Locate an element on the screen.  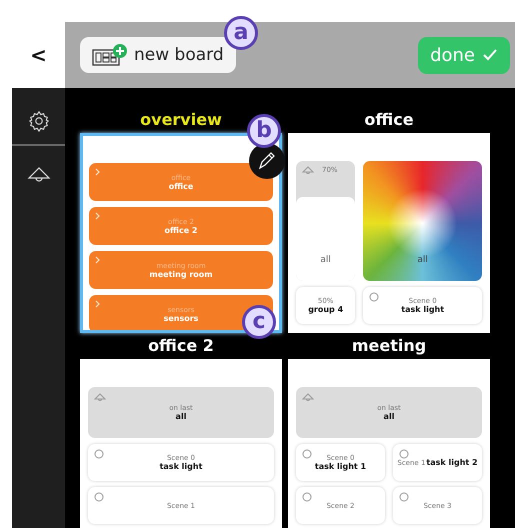
tile-name: office 2 is located at coordinates (181, 230).